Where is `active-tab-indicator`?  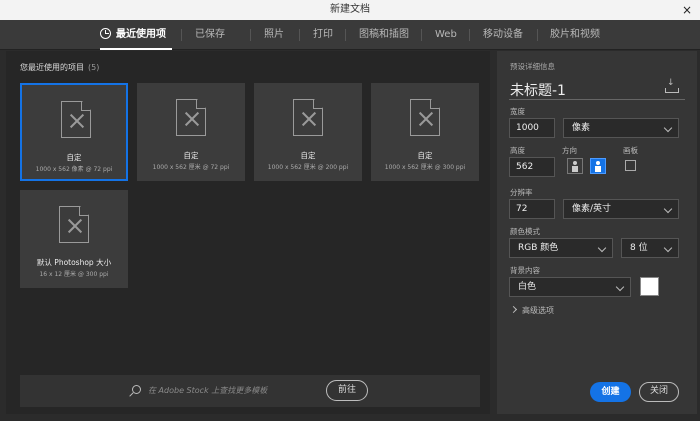
active-tab-indicator is located at coordinates (136, 49).